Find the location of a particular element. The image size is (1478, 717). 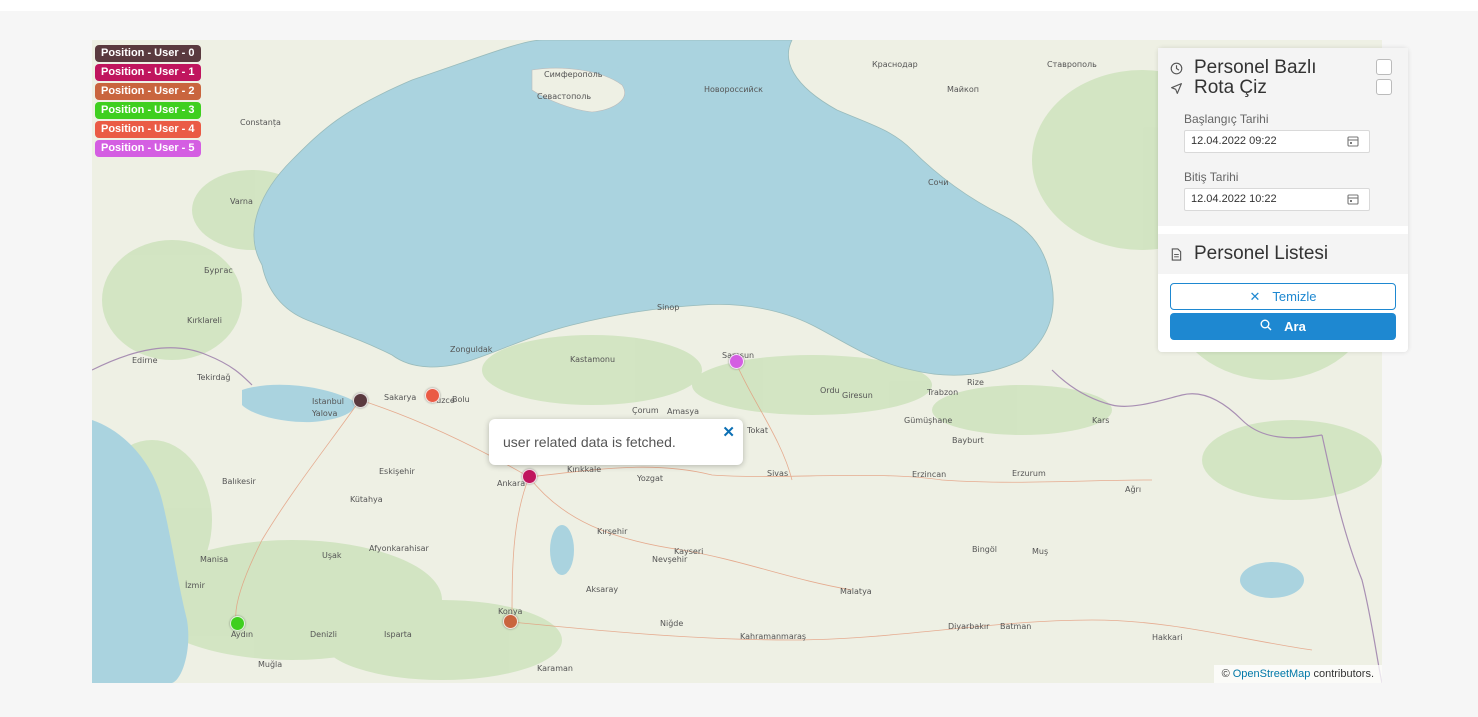

svg-text: Sivas is located at coordinates (777, 473).